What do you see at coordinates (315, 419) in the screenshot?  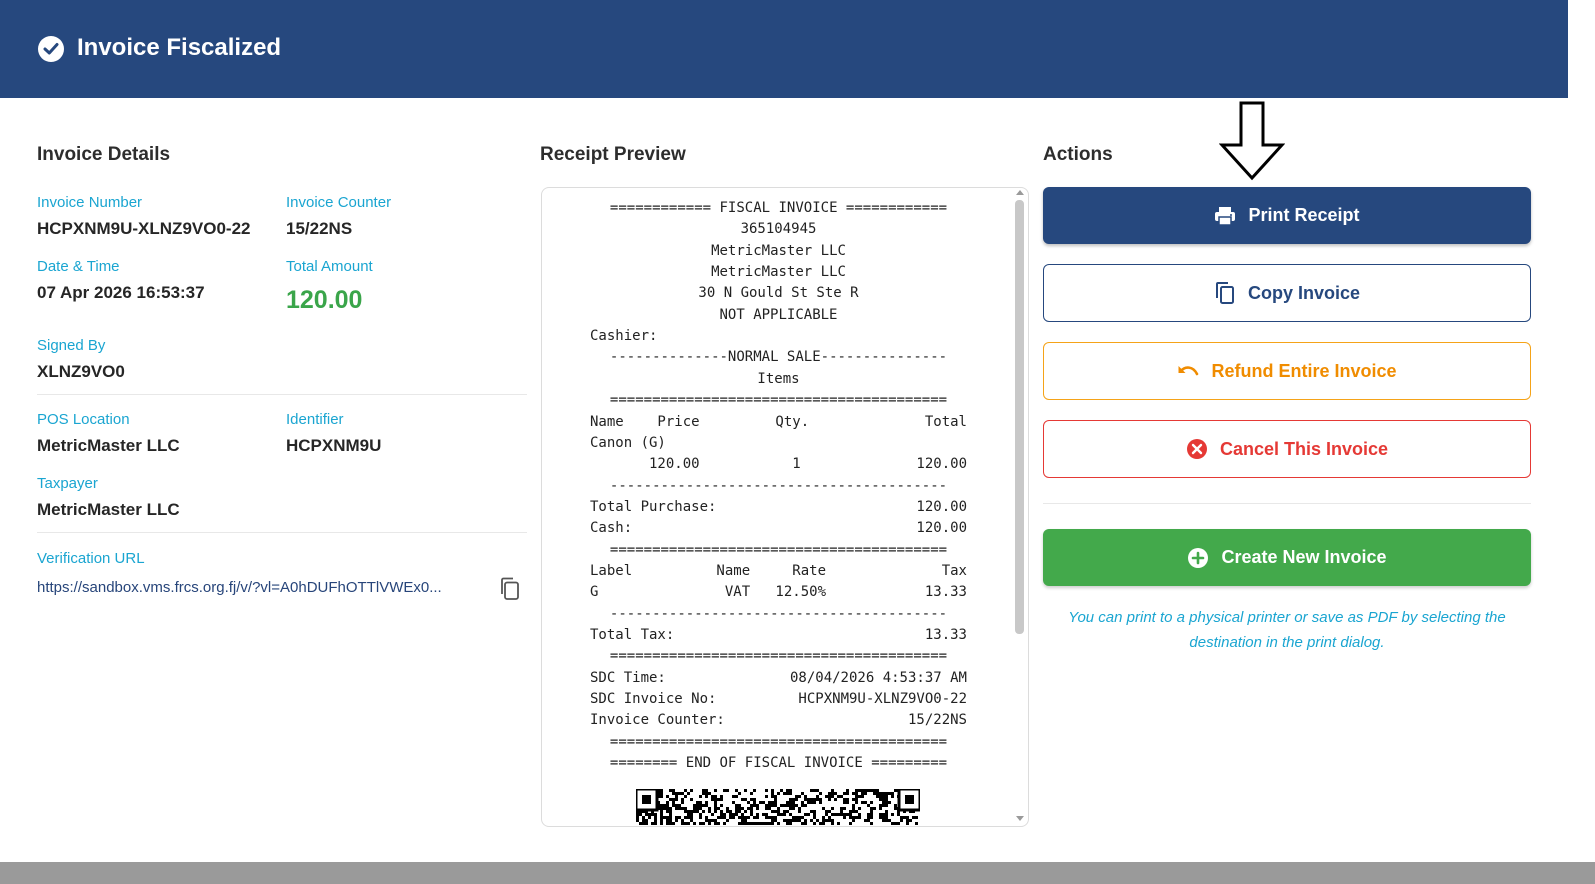 I see `identifier-label: Identifier` at bounding box center [315, 419].